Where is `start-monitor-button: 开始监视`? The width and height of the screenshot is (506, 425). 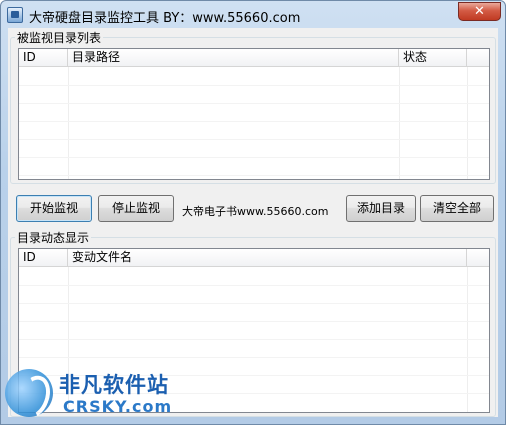
start-monitor-button: 开始监视 is located at coordinates (54, 208).